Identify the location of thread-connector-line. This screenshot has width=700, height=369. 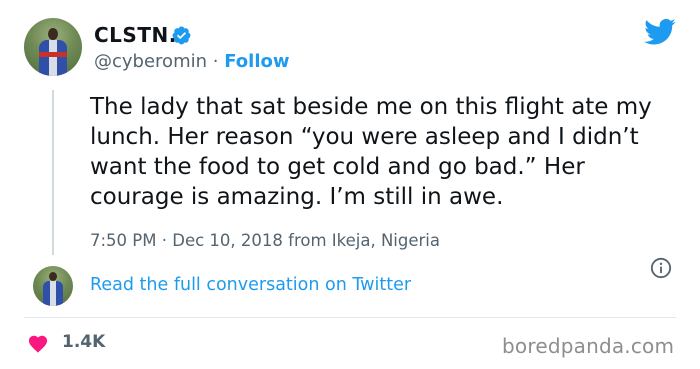
(53, 172).